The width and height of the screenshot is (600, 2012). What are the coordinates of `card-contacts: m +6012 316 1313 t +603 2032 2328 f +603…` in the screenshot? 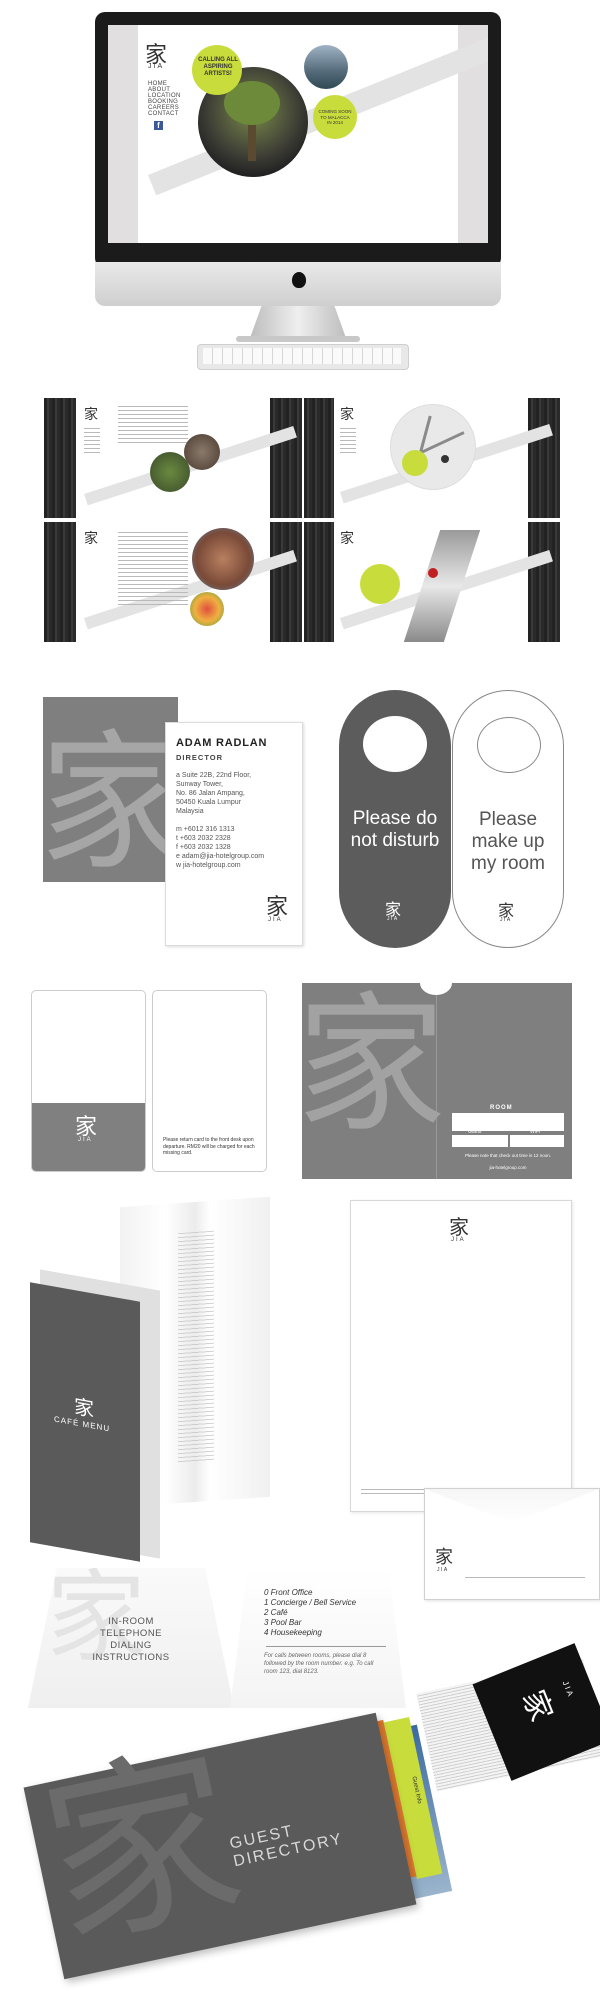 It's located at (220, 847).